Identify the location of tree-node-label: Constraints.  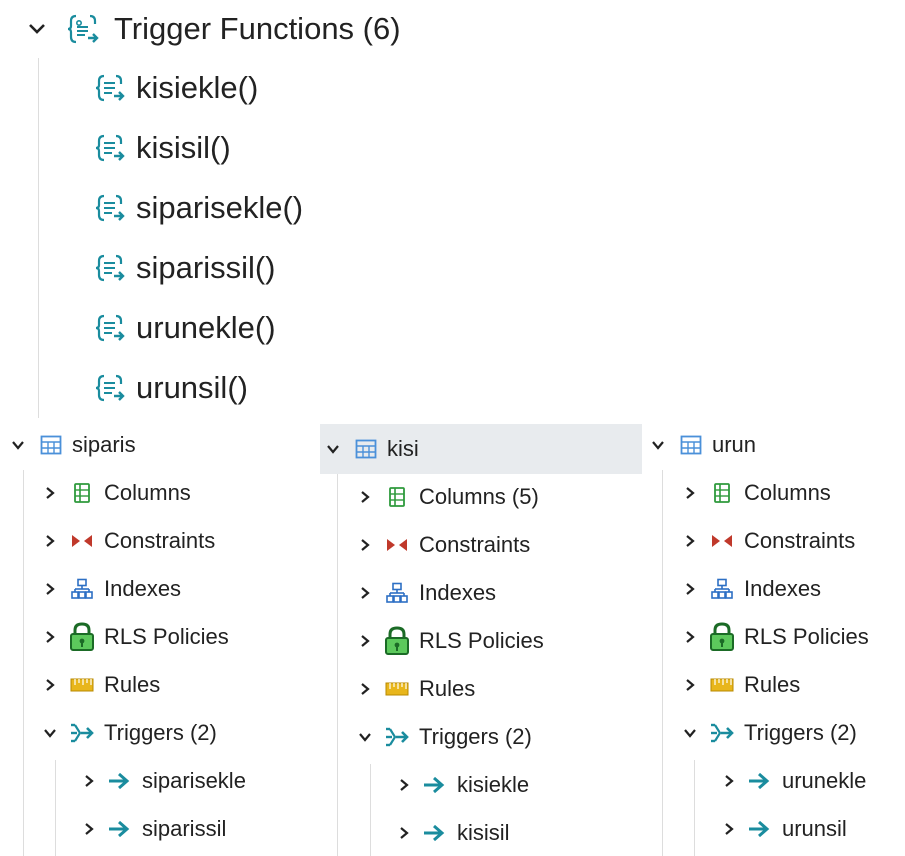
(475, 544).